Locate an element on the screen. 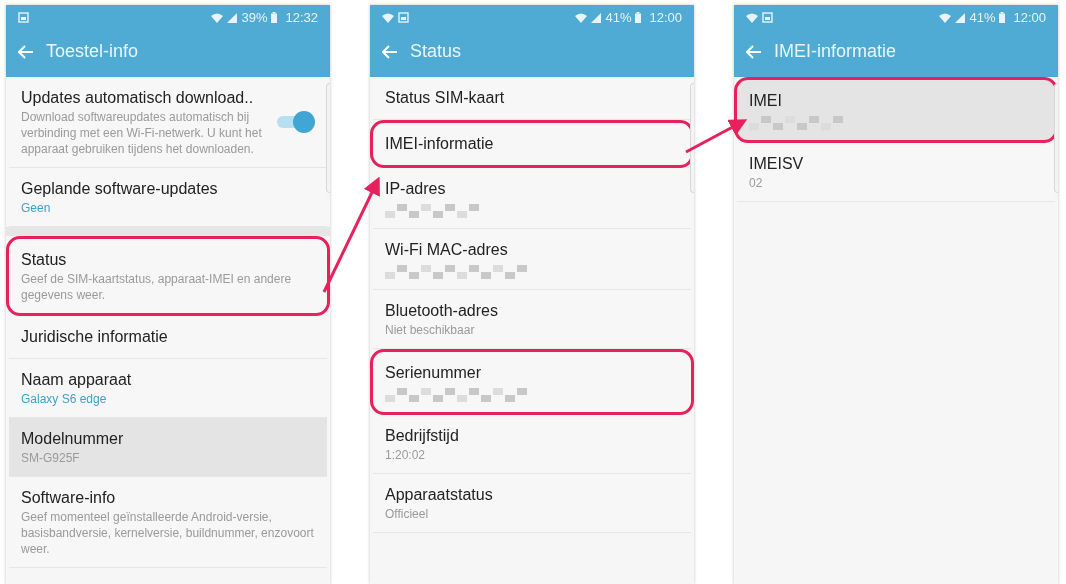 The height and width of the screenshot is (584, 1066). clock: 12:32 is located at coordinates (301, 17).